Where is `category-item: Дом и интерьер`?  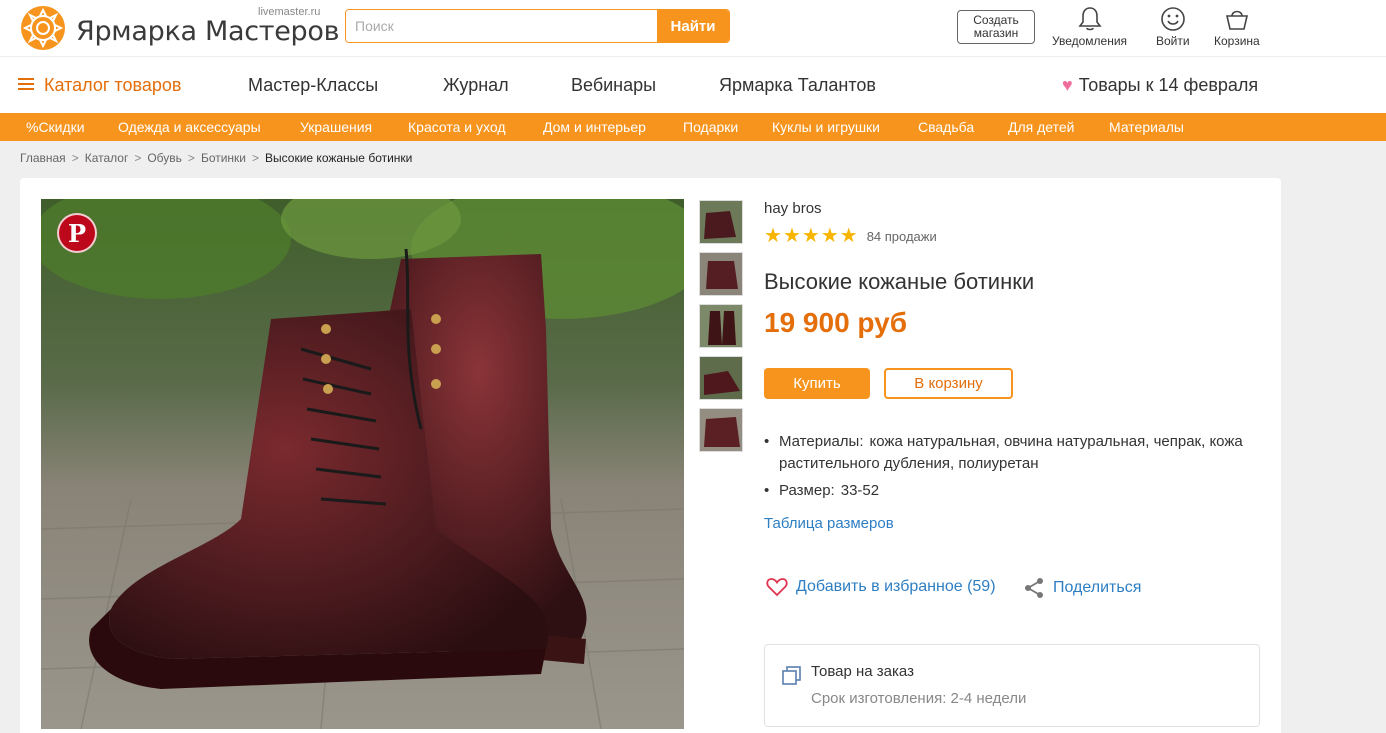 category-item: Дом и интерьер is located at coordinates (594, 127).